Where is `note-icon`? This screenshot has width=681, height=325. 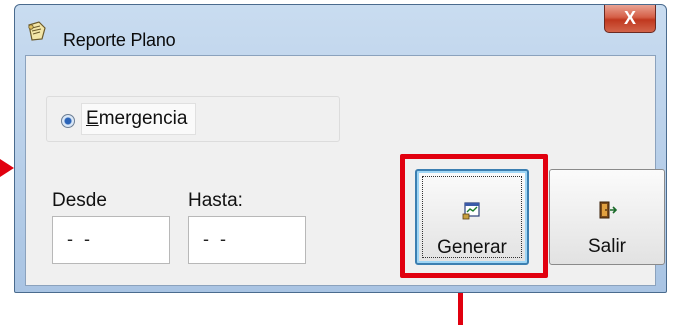 note-icon is located at coordinates (37, 31).